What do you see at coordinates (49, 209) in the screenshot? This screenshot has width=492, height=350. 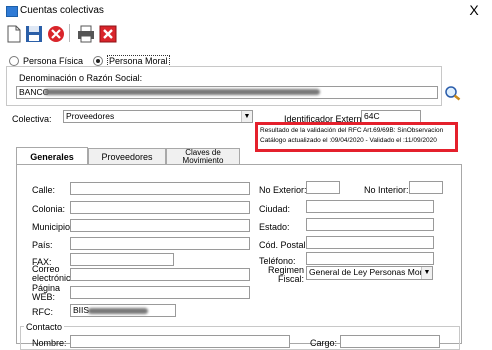 I see `colonia-label: Colonia:` at bounding box center [49, 209].